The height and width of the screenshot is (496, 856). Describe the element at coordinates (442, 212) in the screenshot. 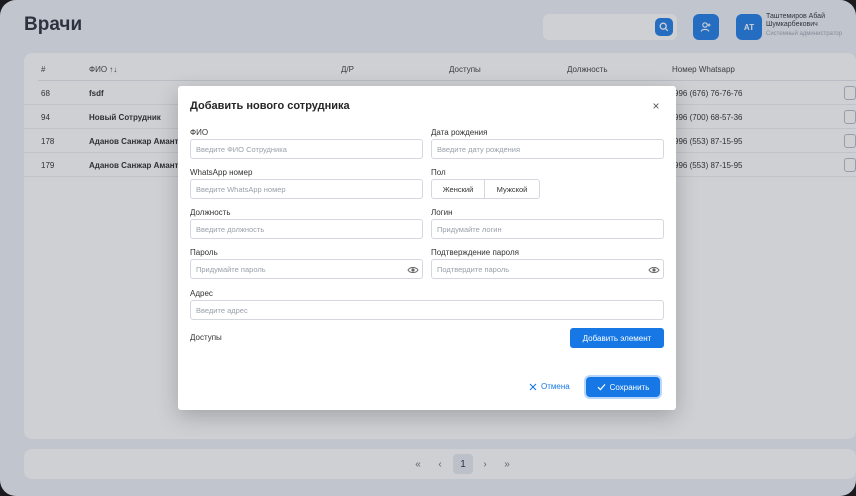

I see `login-label: Логин` at that location.